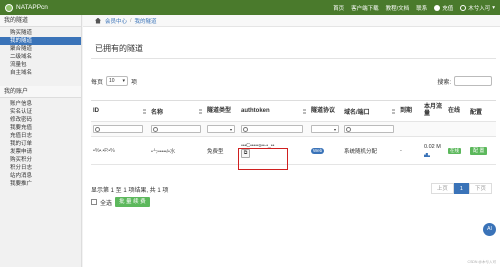 This screenshot has height=267, width=500. I want to click on authtoken-highlight-box, so click(263, 159).